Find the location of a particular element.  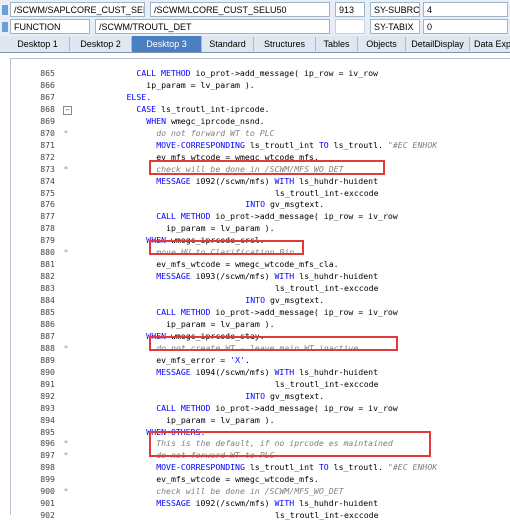

tab-objects: Objects is located at coordinates (382, 44).